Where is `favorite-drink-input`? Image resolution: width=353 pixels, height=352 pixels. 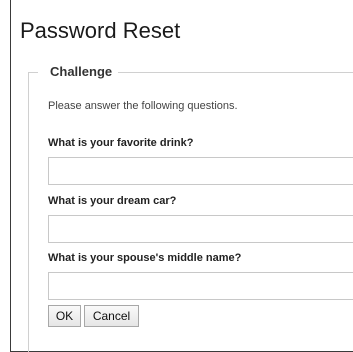
favorite-drink-input is located at coordinates (200, 171).